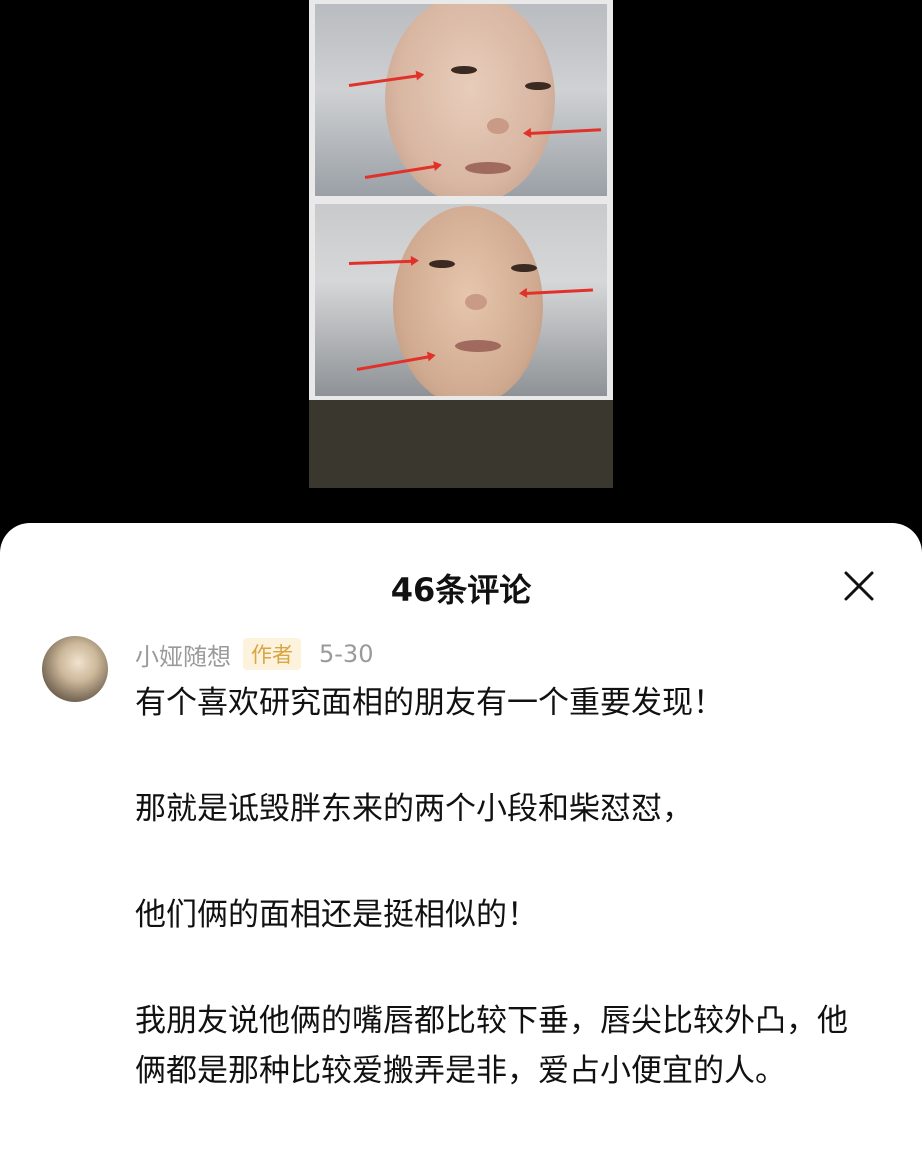 This screenshot has height=1163, width=922. What do you see at coordinates (461, 300) in the screenshot?
I see `photo-man-face` at bounding box center [461, 300].